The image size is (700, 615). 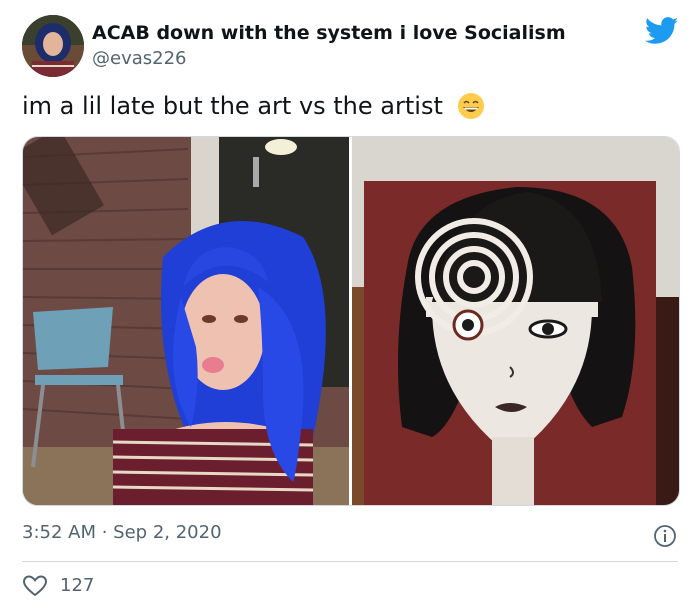 I want to click on tweet-date: Sep 2, 2020, so click(x=167, y=532).